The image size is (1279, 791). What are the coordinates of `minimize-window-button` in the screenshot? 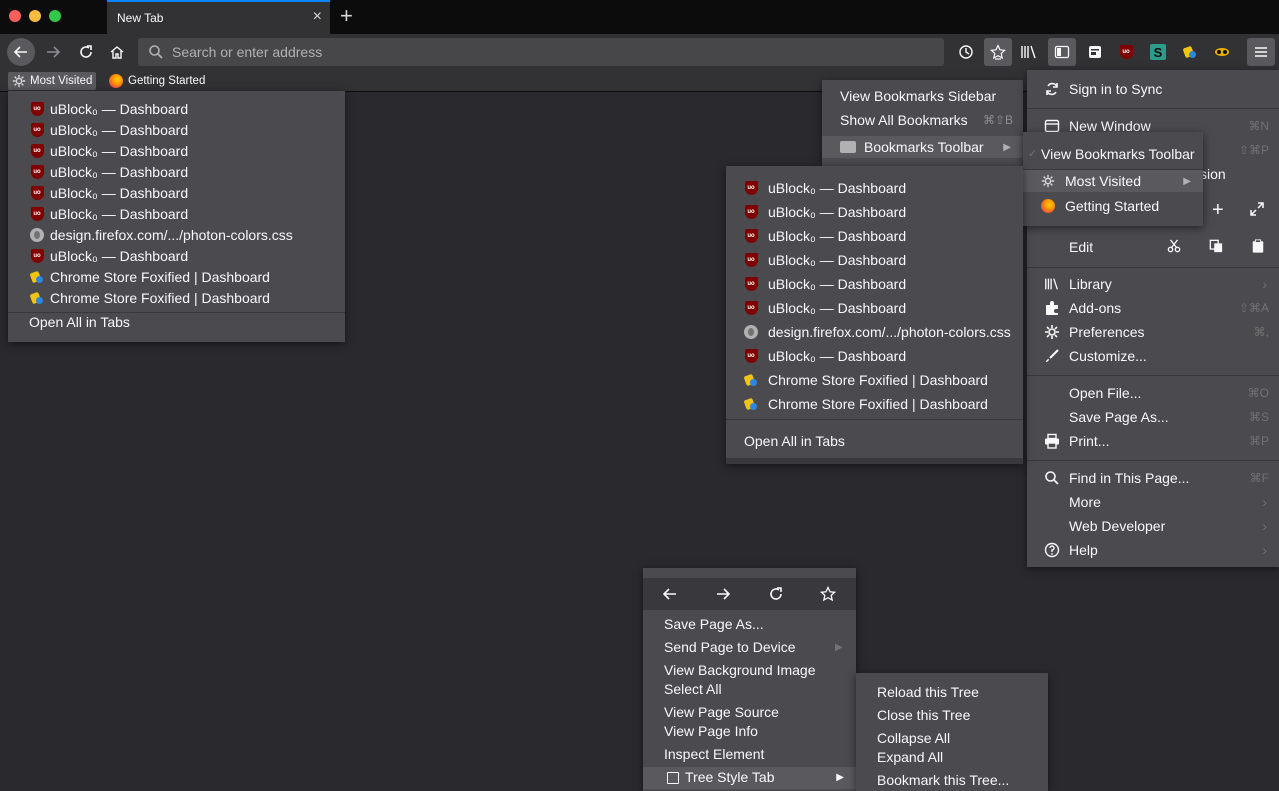 It's located at (35, 16).